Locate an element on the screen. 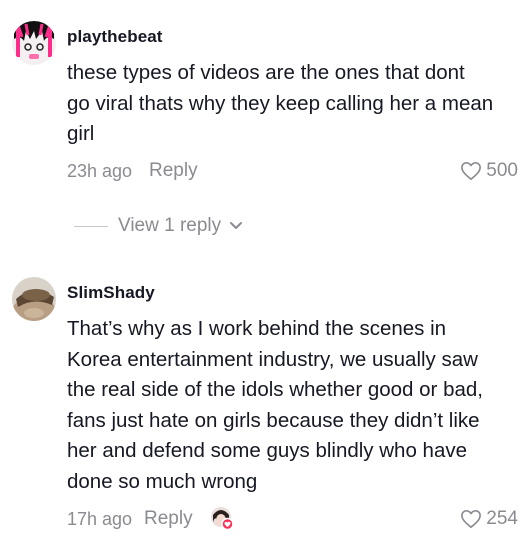  comment-text-line: done so much wrong is located at coordinates (162, 481).